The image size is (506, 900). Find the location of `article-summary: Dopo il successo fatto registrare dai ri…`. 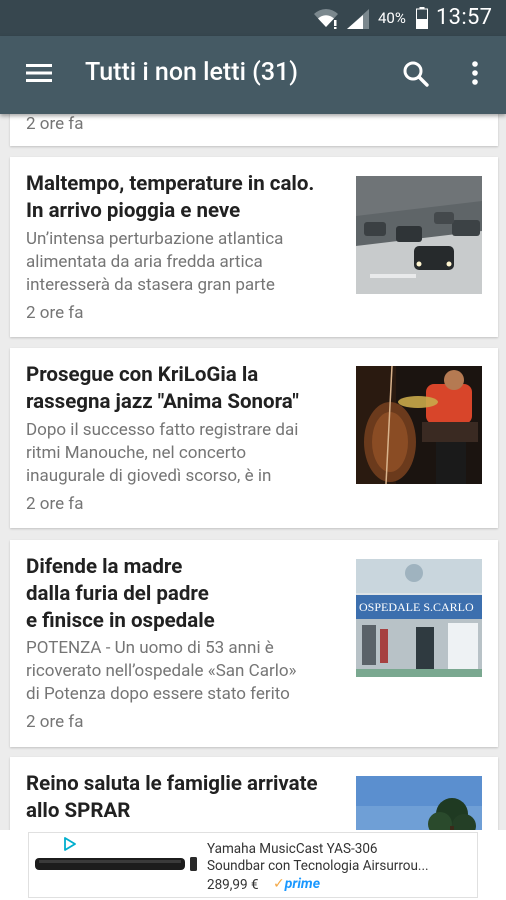

article-summary: Dopo il successo fatto registrare dai ri… is located at coordinates (162, 453).